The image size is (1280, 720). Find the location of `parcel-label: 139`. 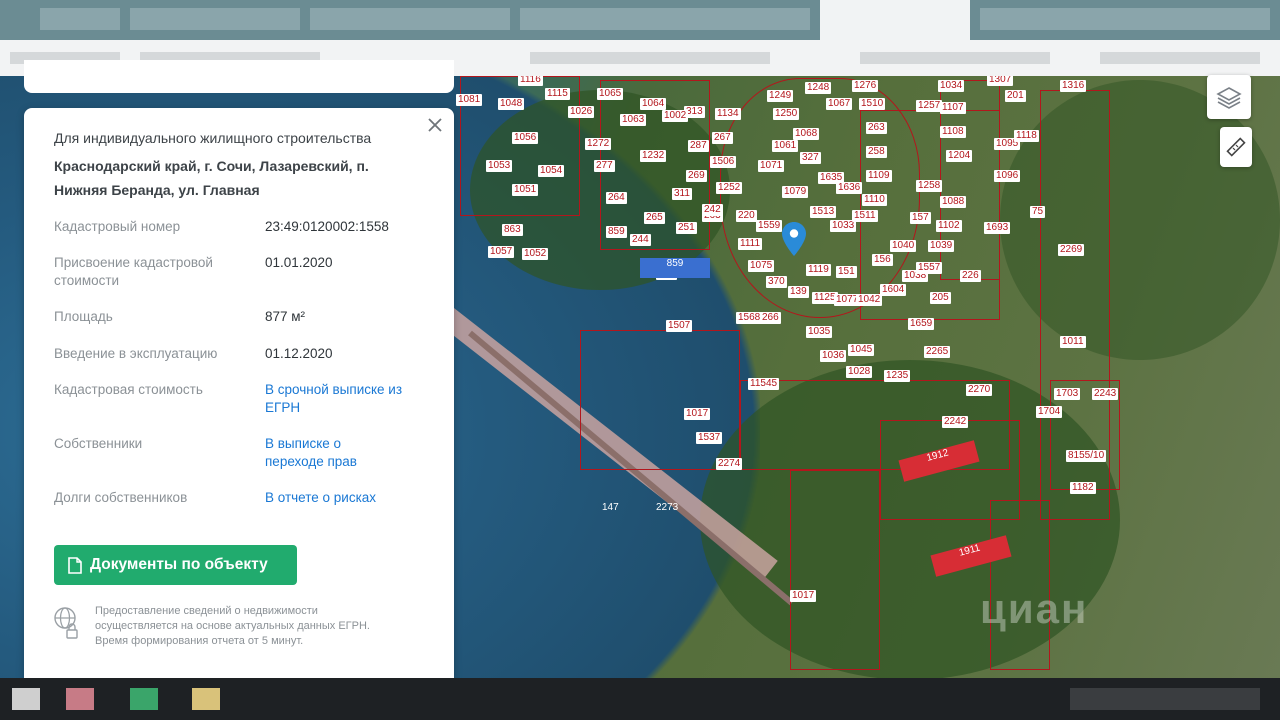

parcel-label: 139 is located at coordinates (798, 292).